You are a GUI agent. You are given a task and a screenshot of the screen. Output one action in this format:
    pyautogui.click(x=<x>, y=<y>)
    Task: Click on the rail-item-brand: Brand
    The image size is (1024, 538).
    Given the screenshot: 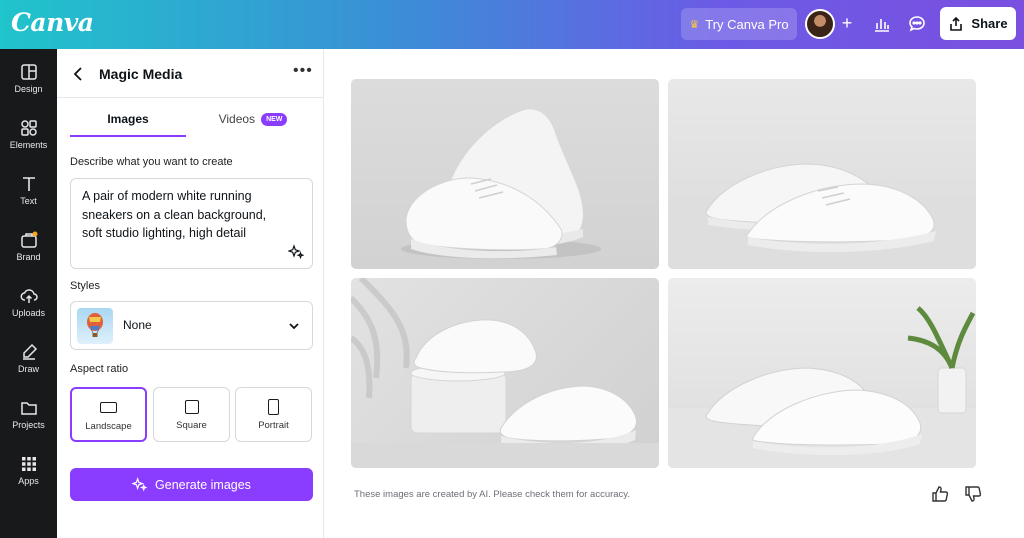 What is the action you would take?
    pyautogui.click(x=28, y=255)
    